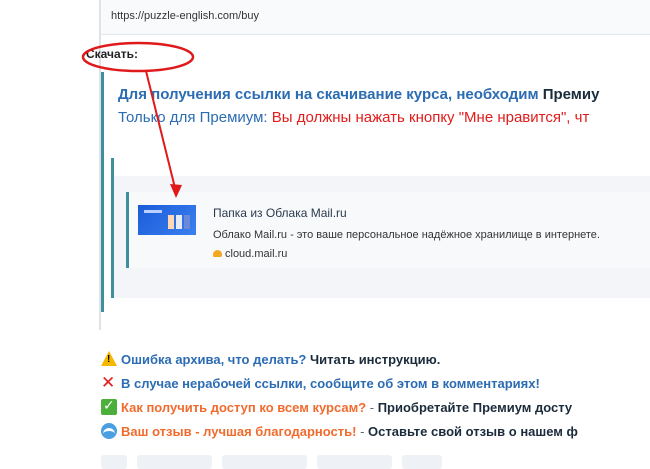 Image resolution: width=650 pixels, height=469 pixels. Describe the element at coordinates (256, 254) in the screenshot. I see `preview-site-label: cloud.mail.ru` at that location.